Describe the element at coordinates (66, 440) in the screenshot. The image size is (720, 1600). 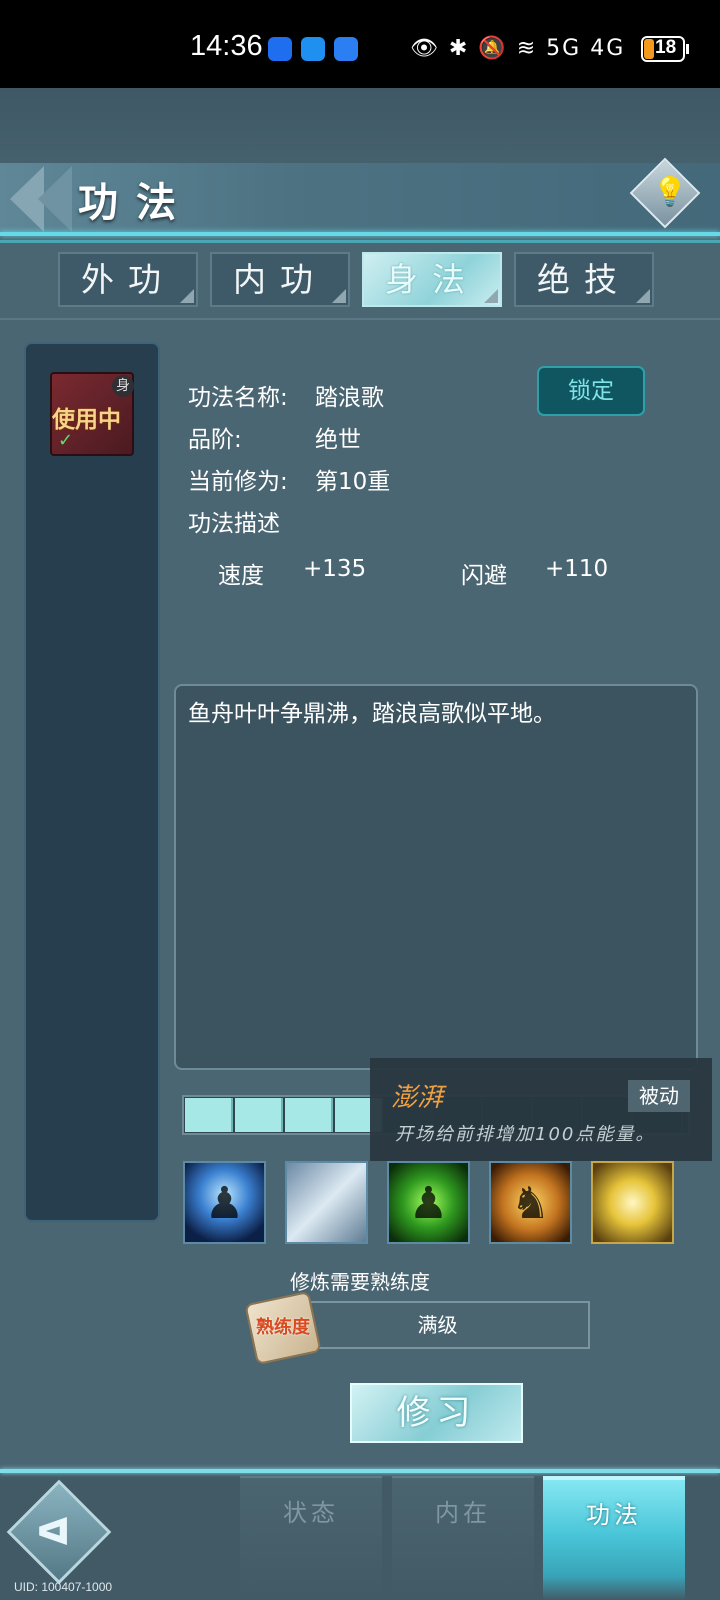
I see `check-icon: ✓` at that location.